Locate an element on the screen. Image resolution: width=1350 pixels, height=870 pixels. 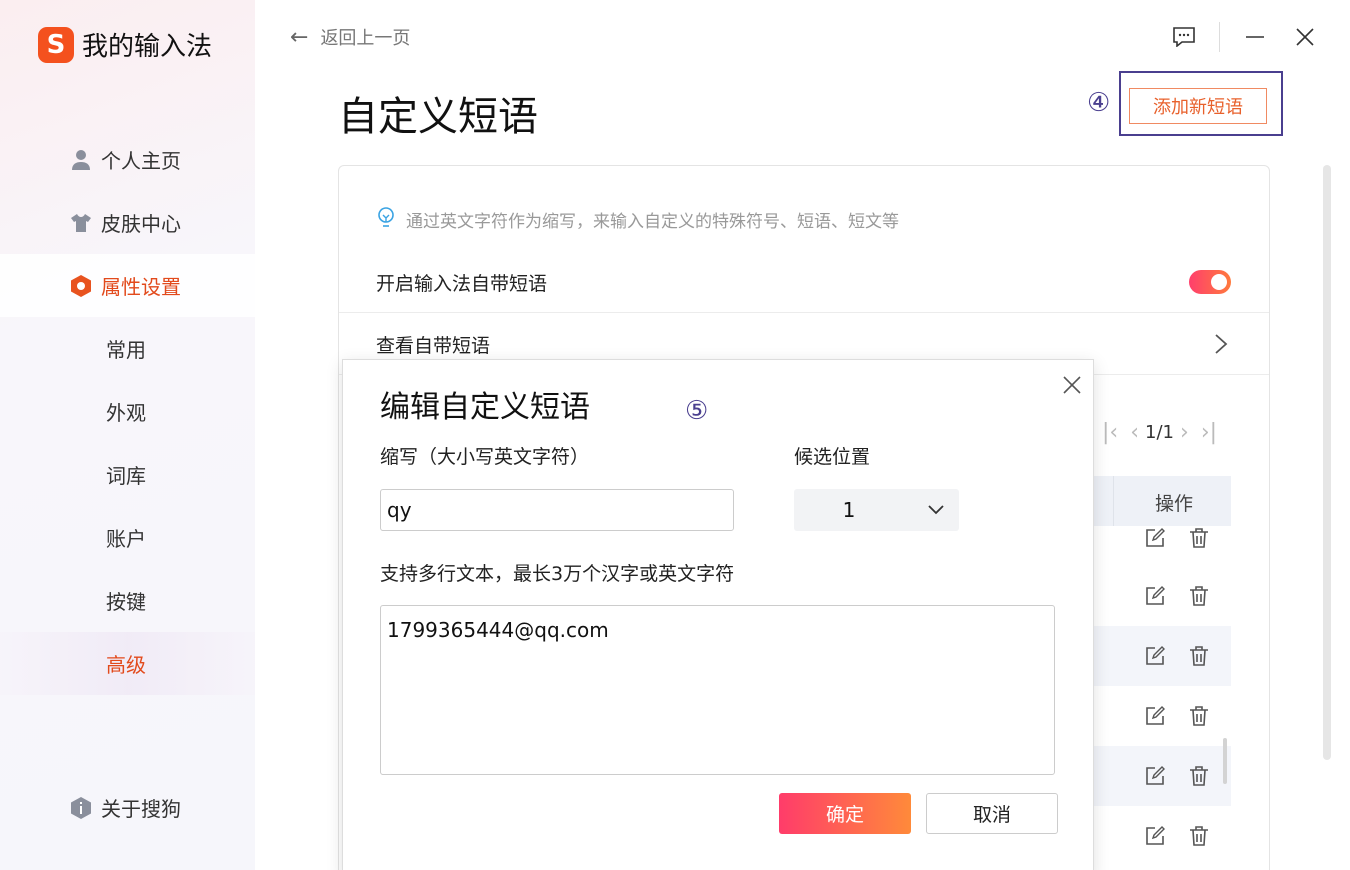
candidate-position-value: 1 is located at coordinates (849, 510).